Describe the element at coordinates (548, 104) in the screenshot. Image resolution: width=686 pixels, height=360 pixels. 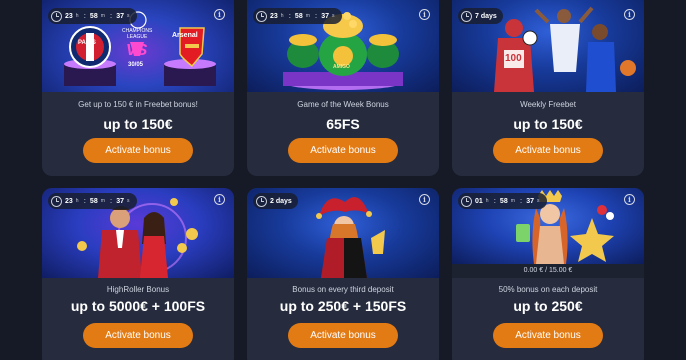
I see `bonus-description: Weekly Freebet` at that location.